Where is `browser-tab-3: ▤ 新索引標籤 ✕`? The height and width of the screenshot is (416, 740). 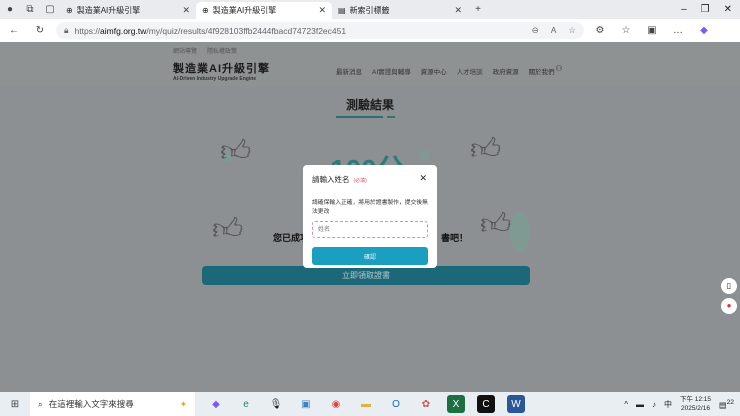 browser-tab-3: ▤ 新索引標籤 ✕ is located at coordinates (400, 10).